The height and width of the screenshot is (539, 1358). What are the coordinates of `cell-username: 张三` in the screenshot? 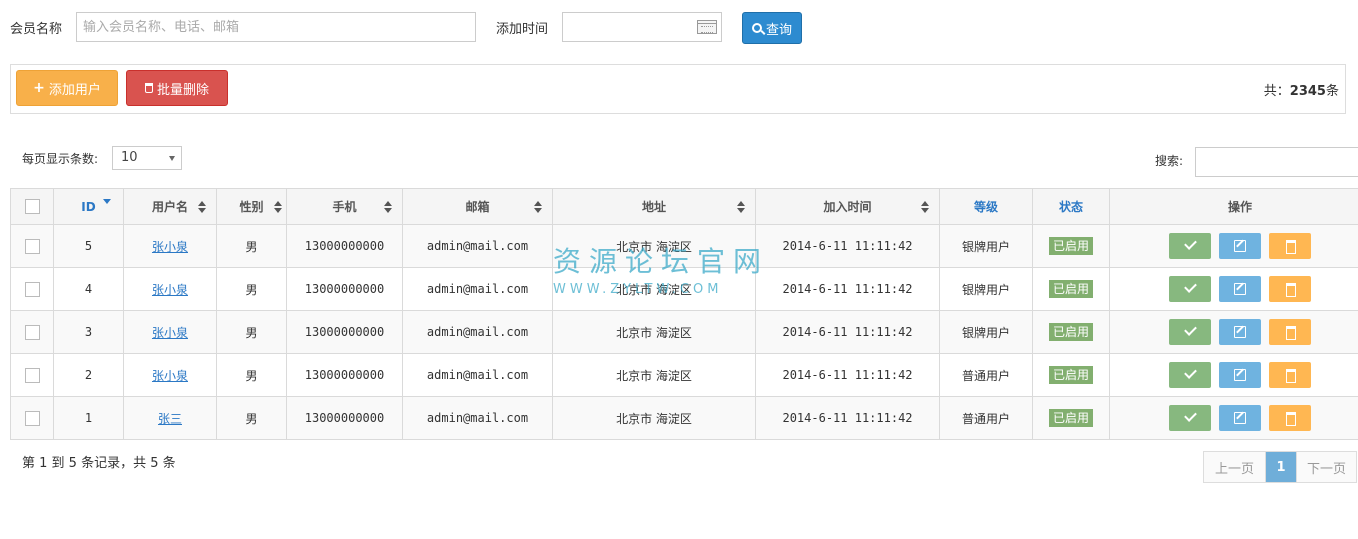 It's located at (170, 418).